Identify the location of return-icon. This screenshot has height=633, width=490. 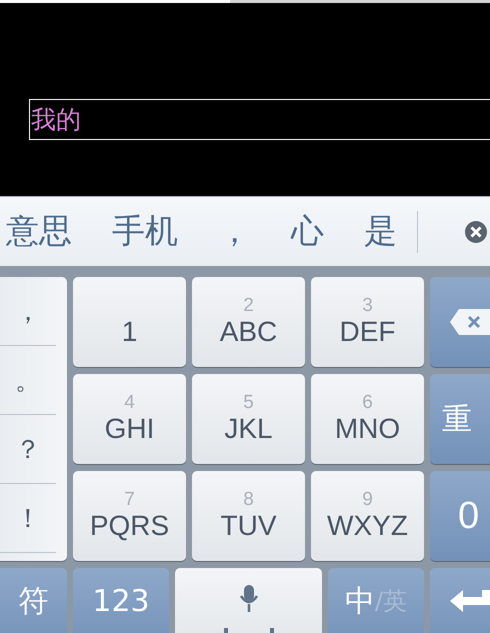
(470, 601).